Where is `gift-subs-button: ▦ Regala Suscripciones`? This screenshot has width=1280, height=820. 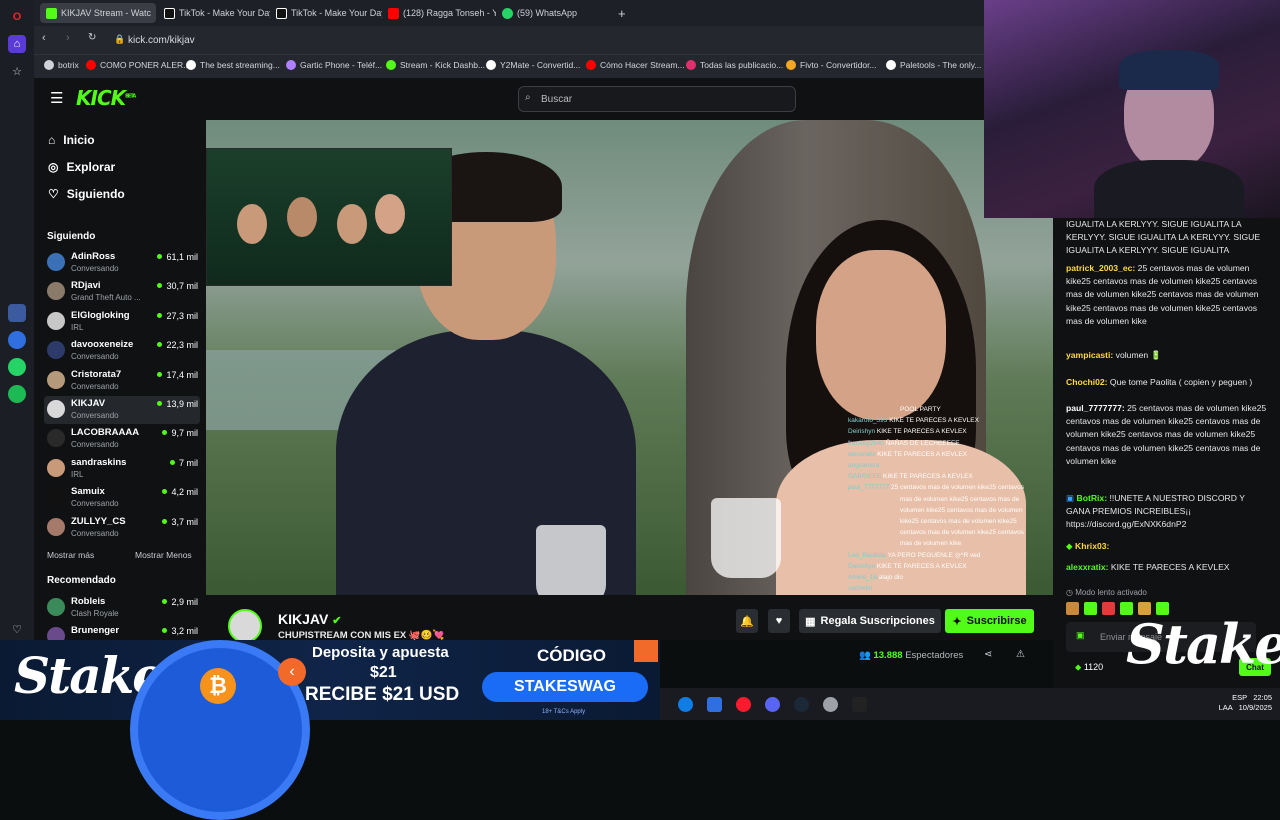 gift-subs-button: ▦ Regala Suscripciones is located at coordinates (870, 621).